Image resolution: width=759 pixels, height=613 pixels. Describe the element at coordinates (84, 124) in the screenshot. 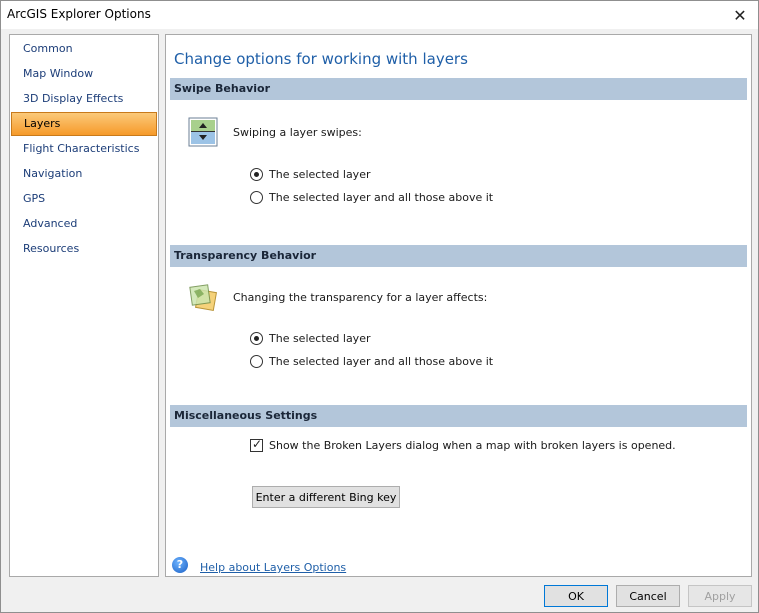

I see `nav-item-layers: Layers` at that location.